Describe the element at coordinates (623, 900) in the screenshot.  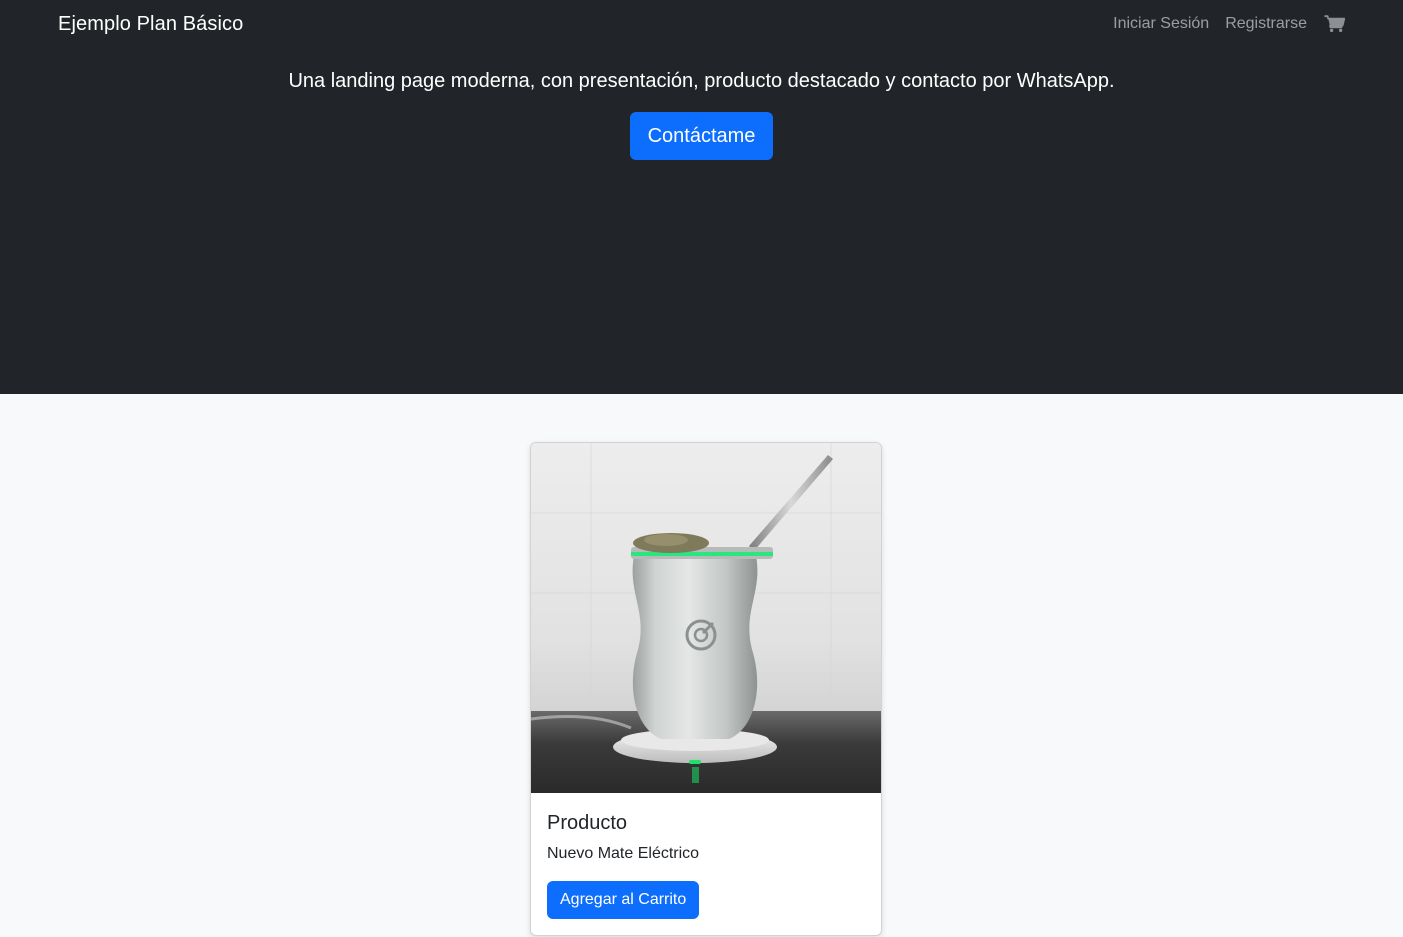
I see `add-to-cart-button: Agregar al Carrito` at that location.